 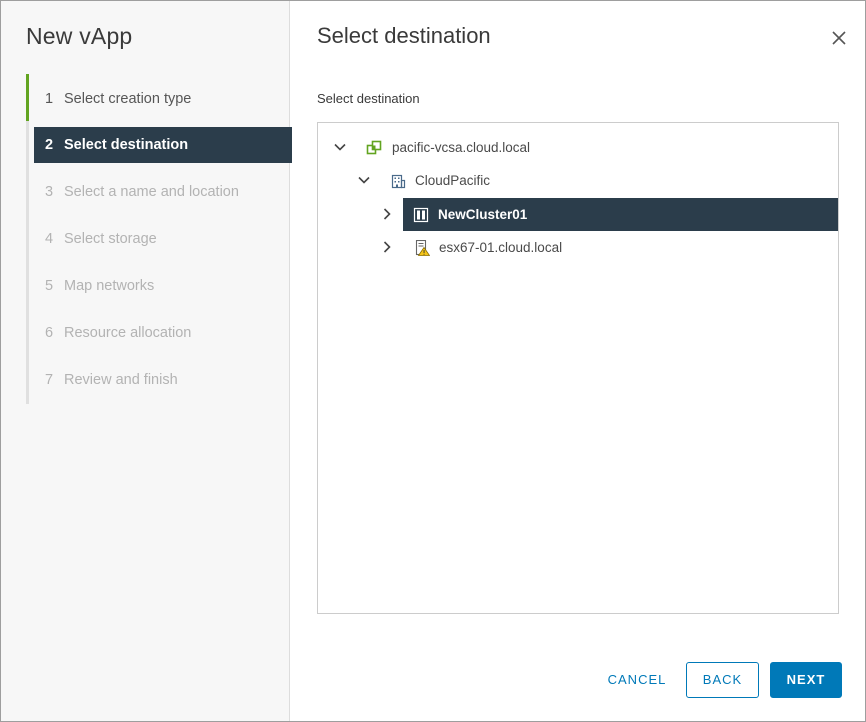 I want to click on step-number: 4, so click(x=49, y=239).